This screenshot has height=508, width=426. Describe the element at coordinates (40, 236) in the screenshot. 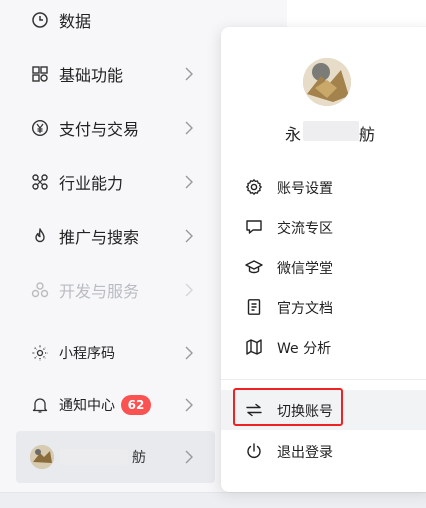

I see `flame-icon` at that location.